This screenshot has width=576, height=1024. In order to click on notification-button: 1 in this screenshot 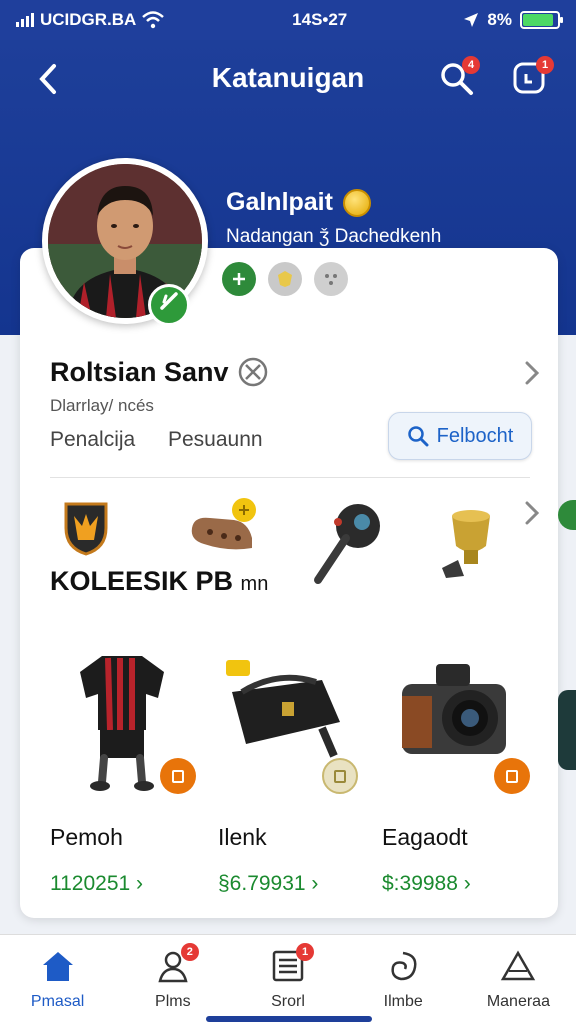, I will do `click(533, 78)`.